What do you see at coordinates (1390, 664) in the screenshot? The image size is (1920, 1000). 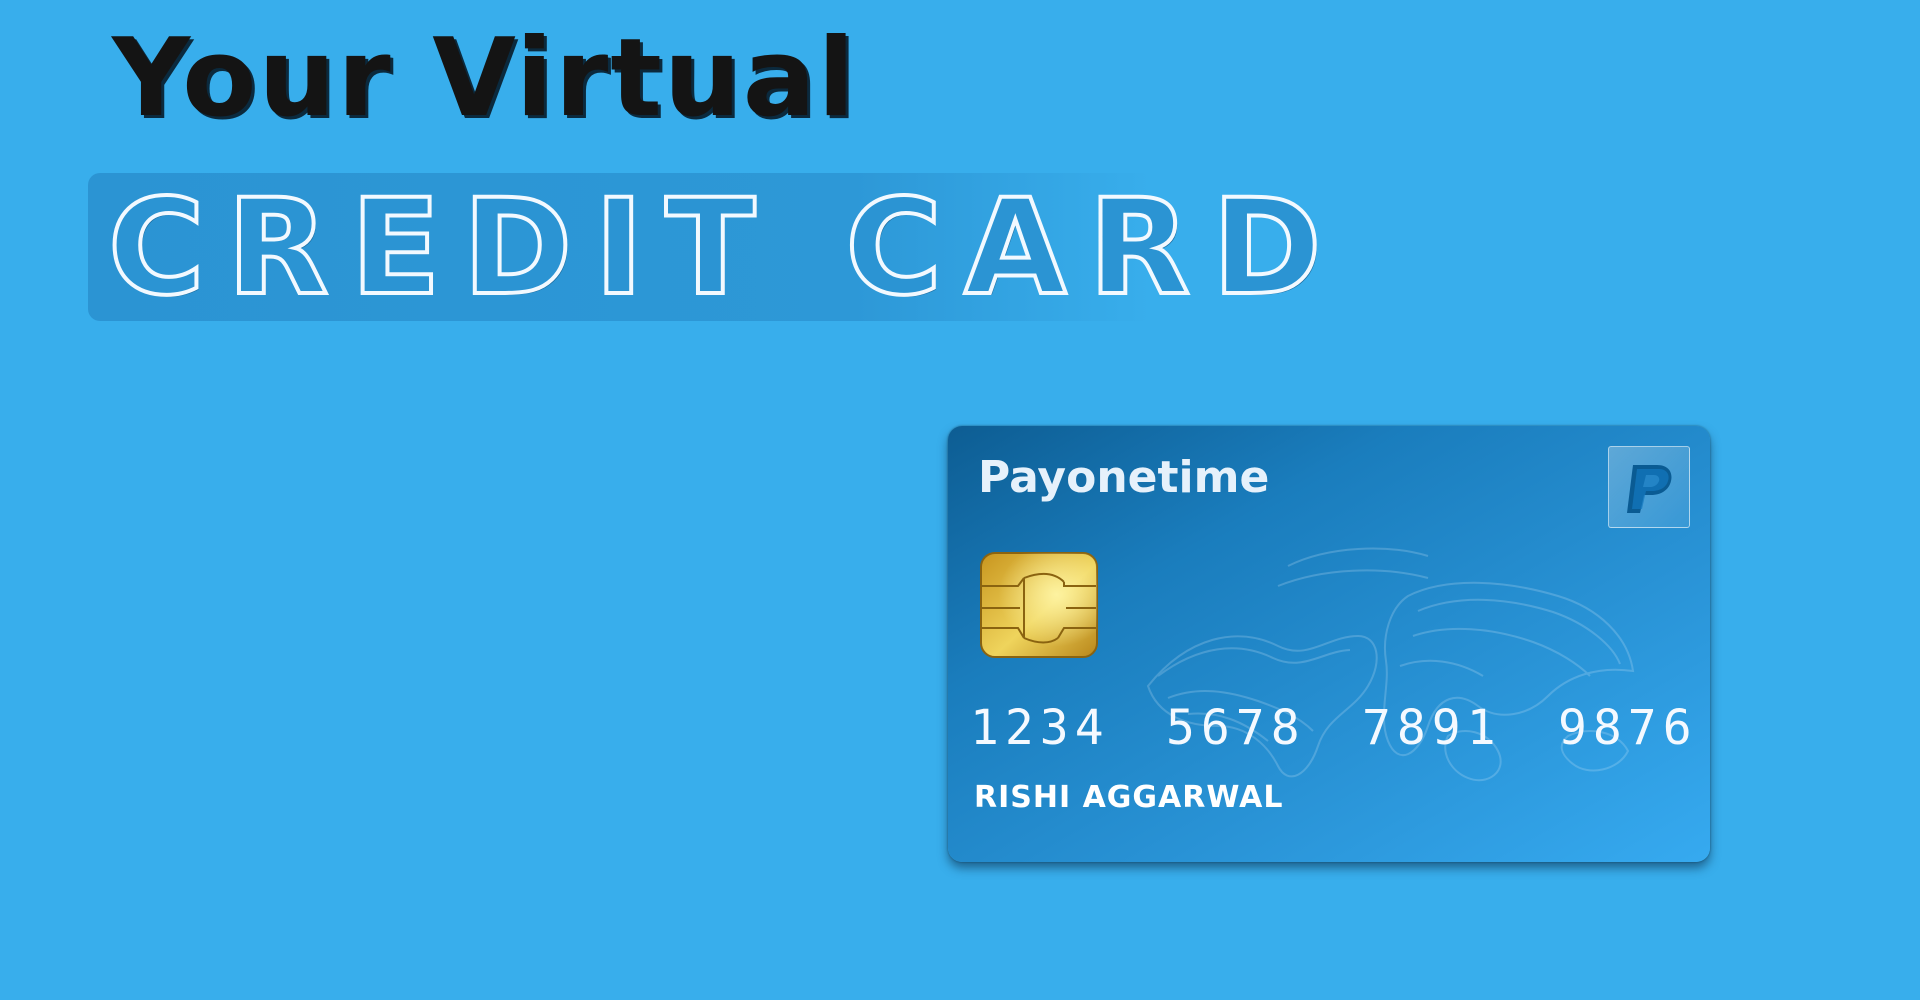 I see `world-map-icon` at bounding box center [1390, 664].